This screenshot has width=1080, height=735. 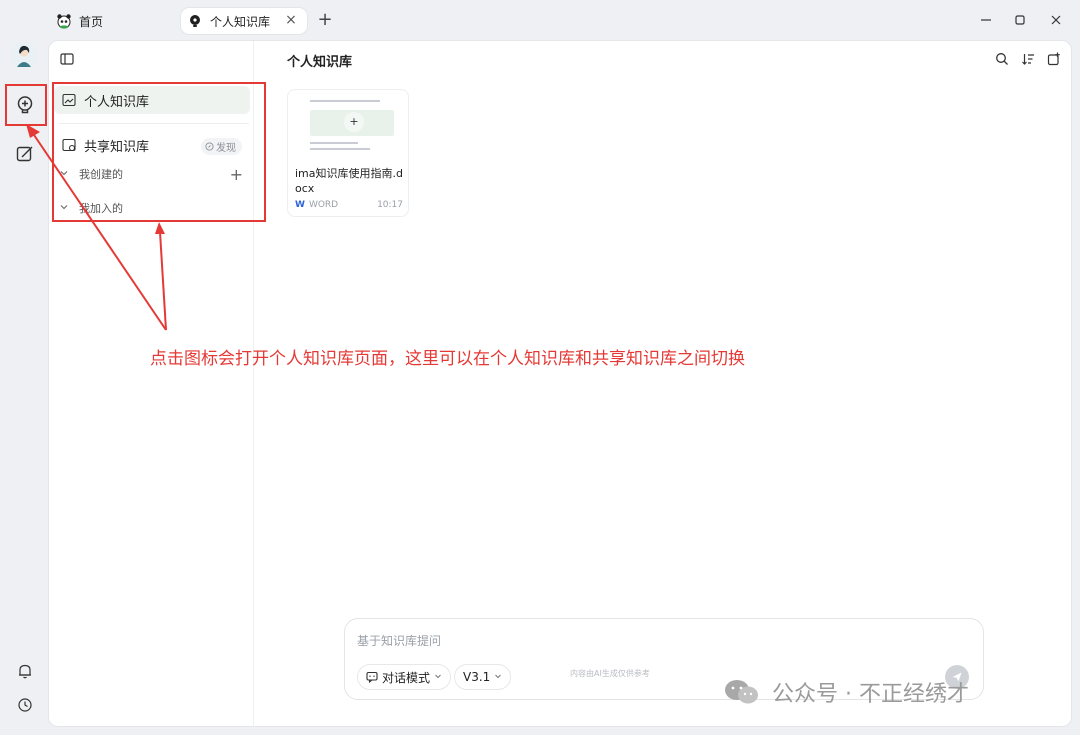 I want to click on title-bar: 首页 个人知识库 × +, so click(x=540, y=20).